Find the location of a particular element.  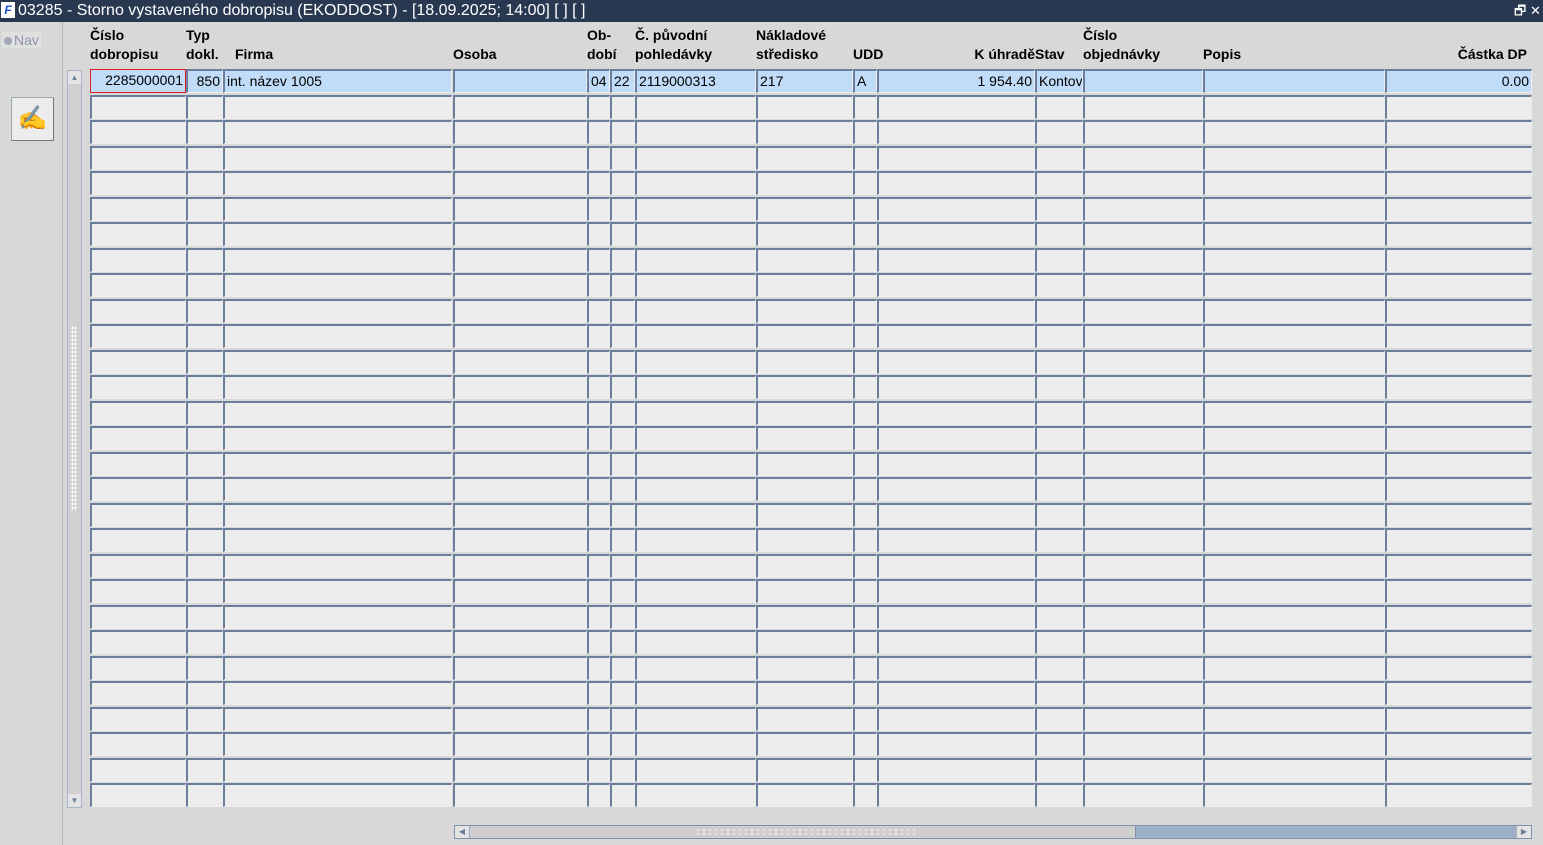

grid-cell: 0.00 is located at coordinates (1458, 81).